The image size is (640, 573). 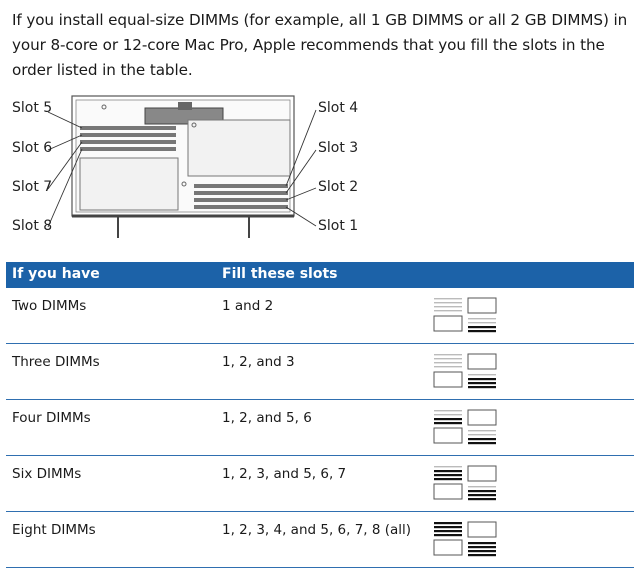 What do you see at coordinates (239, 148) in the screenshot?
I see `cpu-heatsink-right` at bounding box center [239, 148].